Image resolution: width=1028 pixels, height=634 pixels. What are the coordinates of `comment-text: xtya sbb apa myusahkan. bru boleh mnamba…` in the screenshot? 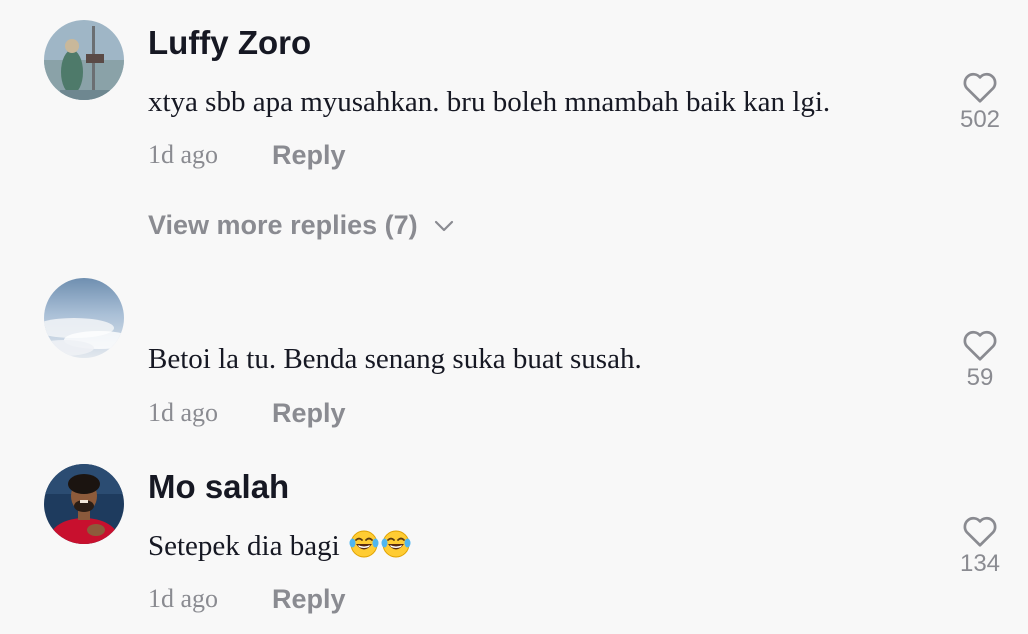 It's located at (489, 102).